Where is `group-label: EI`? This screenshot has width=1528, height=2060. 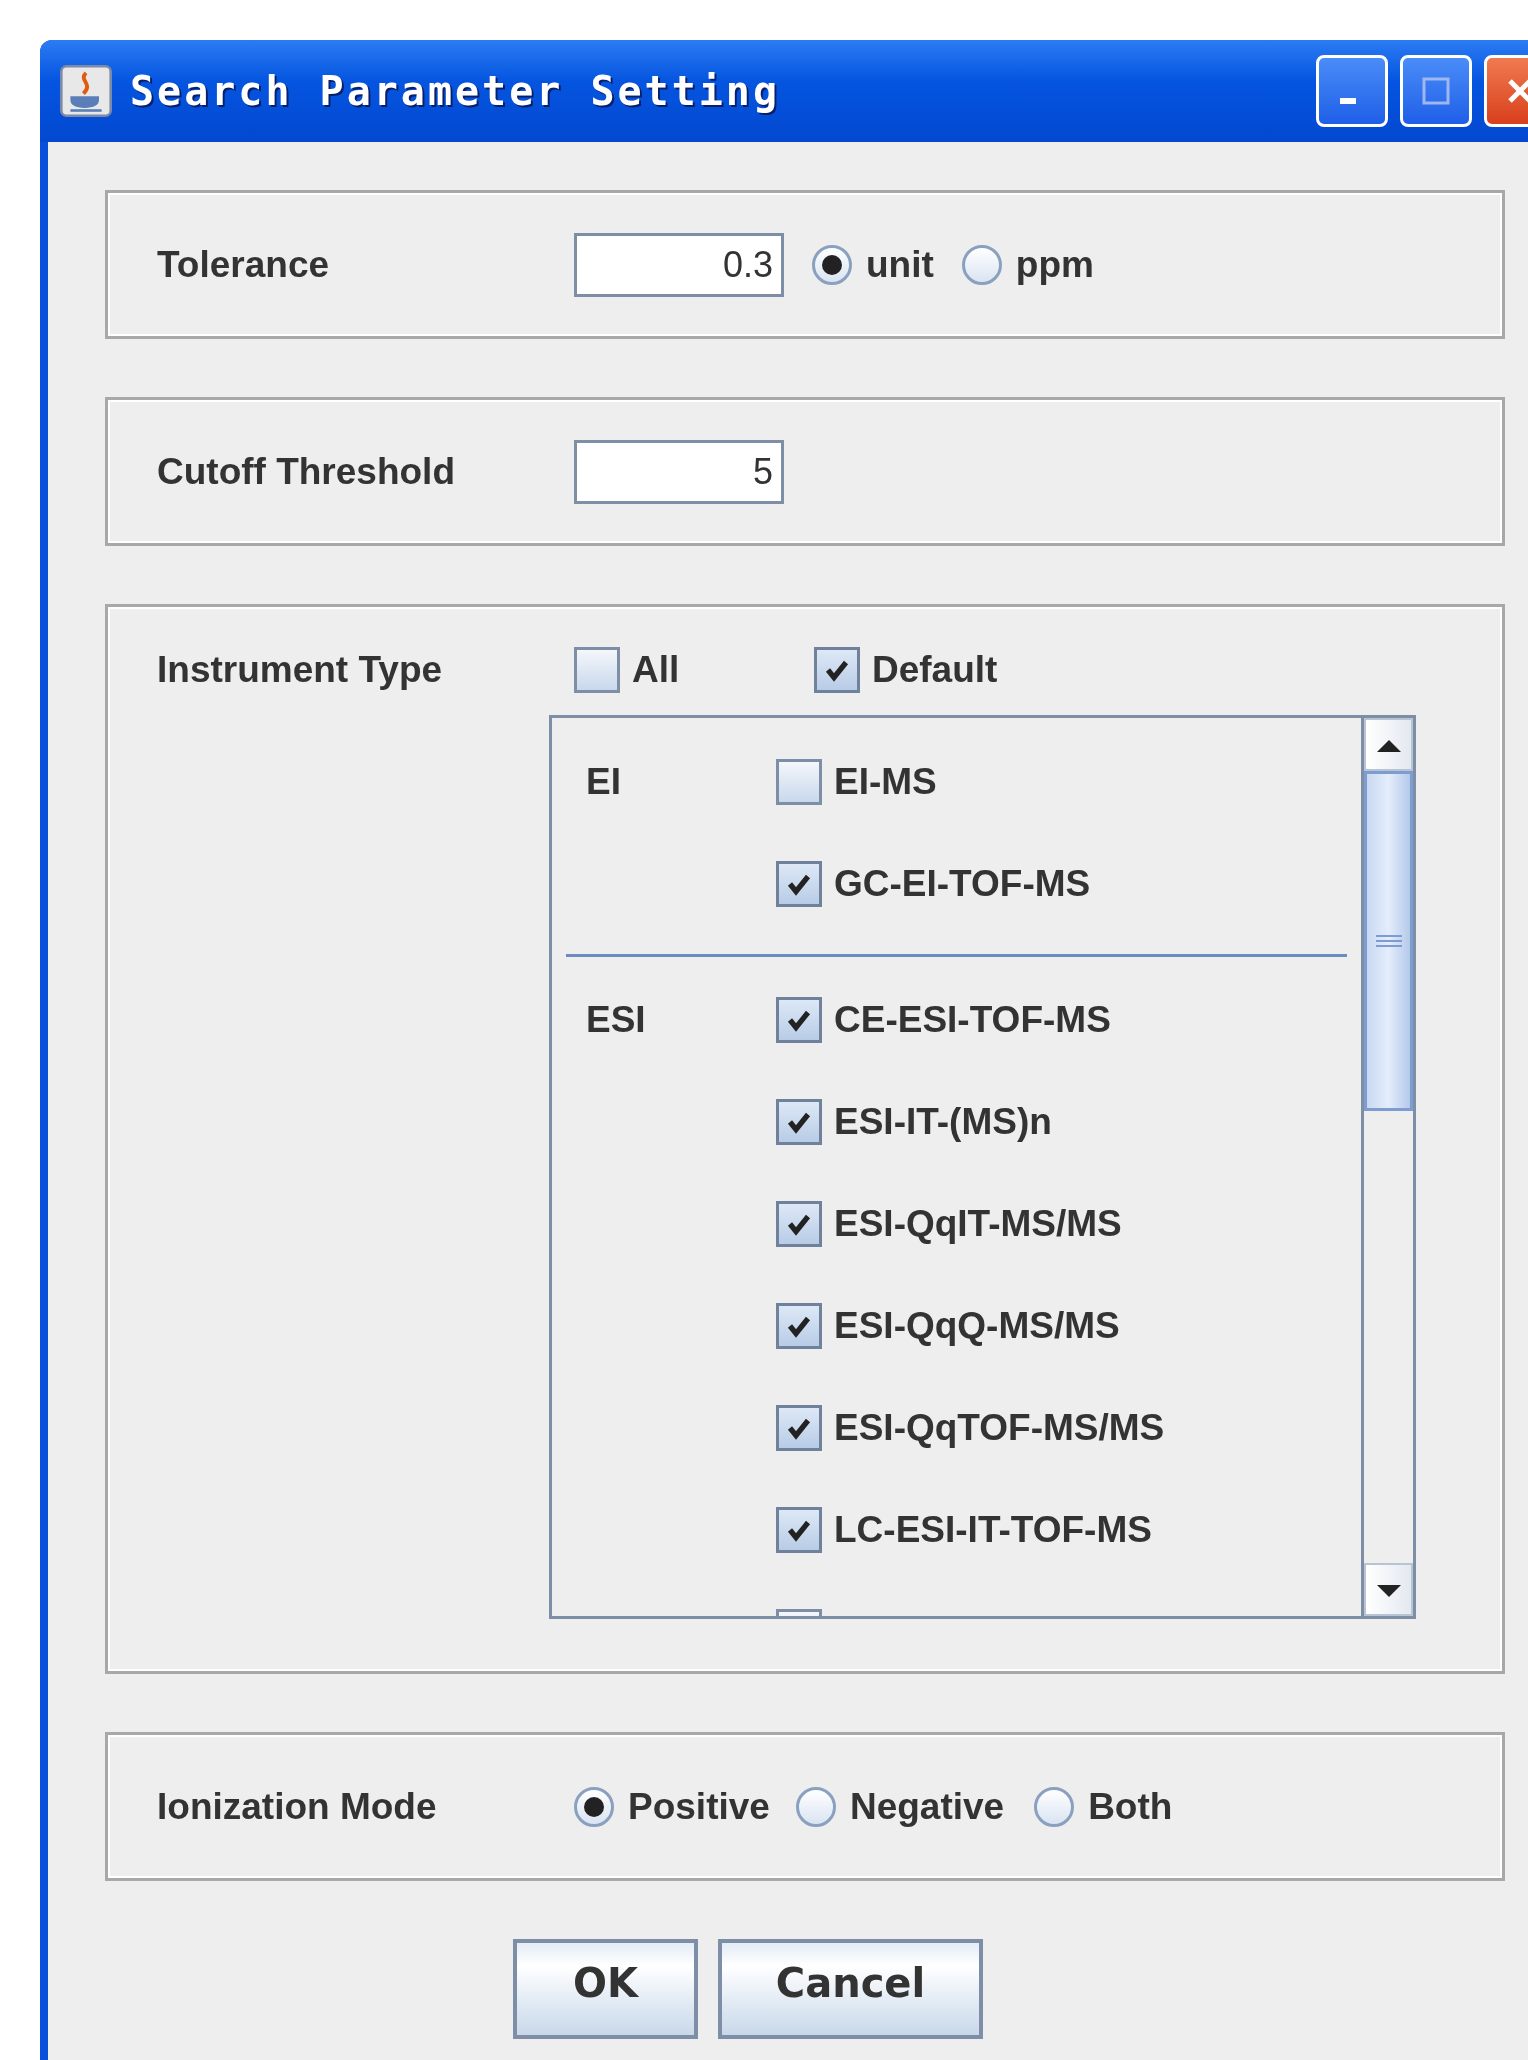
group-label: EI is located at coordinates (603, 781).